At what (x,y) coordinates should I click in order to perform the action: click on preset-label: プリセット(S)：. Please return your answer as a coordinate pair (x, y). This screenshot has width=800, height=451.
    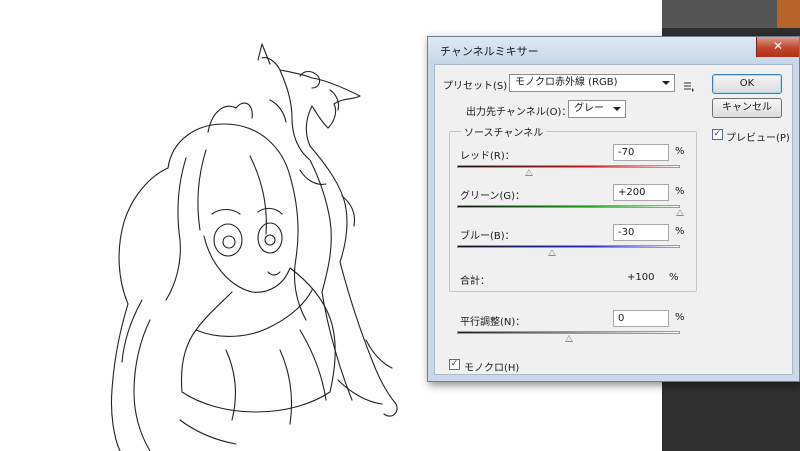
    Looking at the image, I should click on (480, 86).